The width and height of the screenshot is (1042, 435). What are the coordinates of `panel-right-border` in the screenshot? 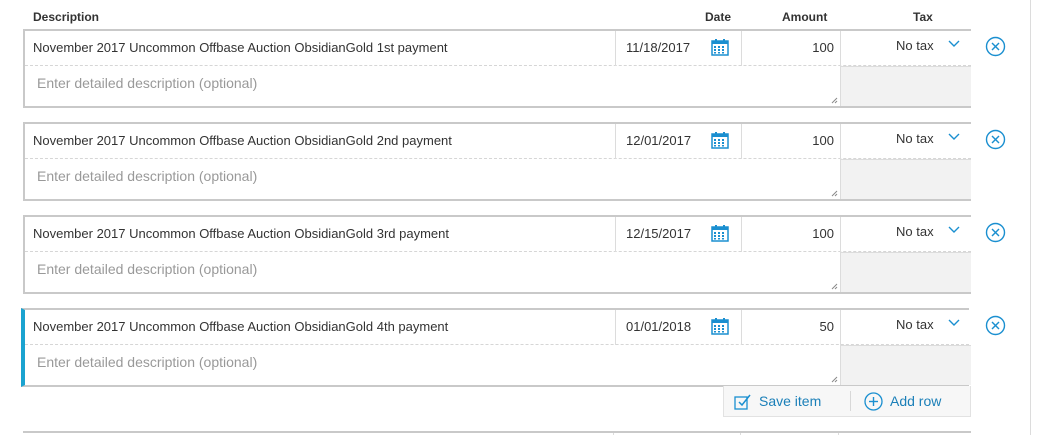 It's located at (1030, 217).